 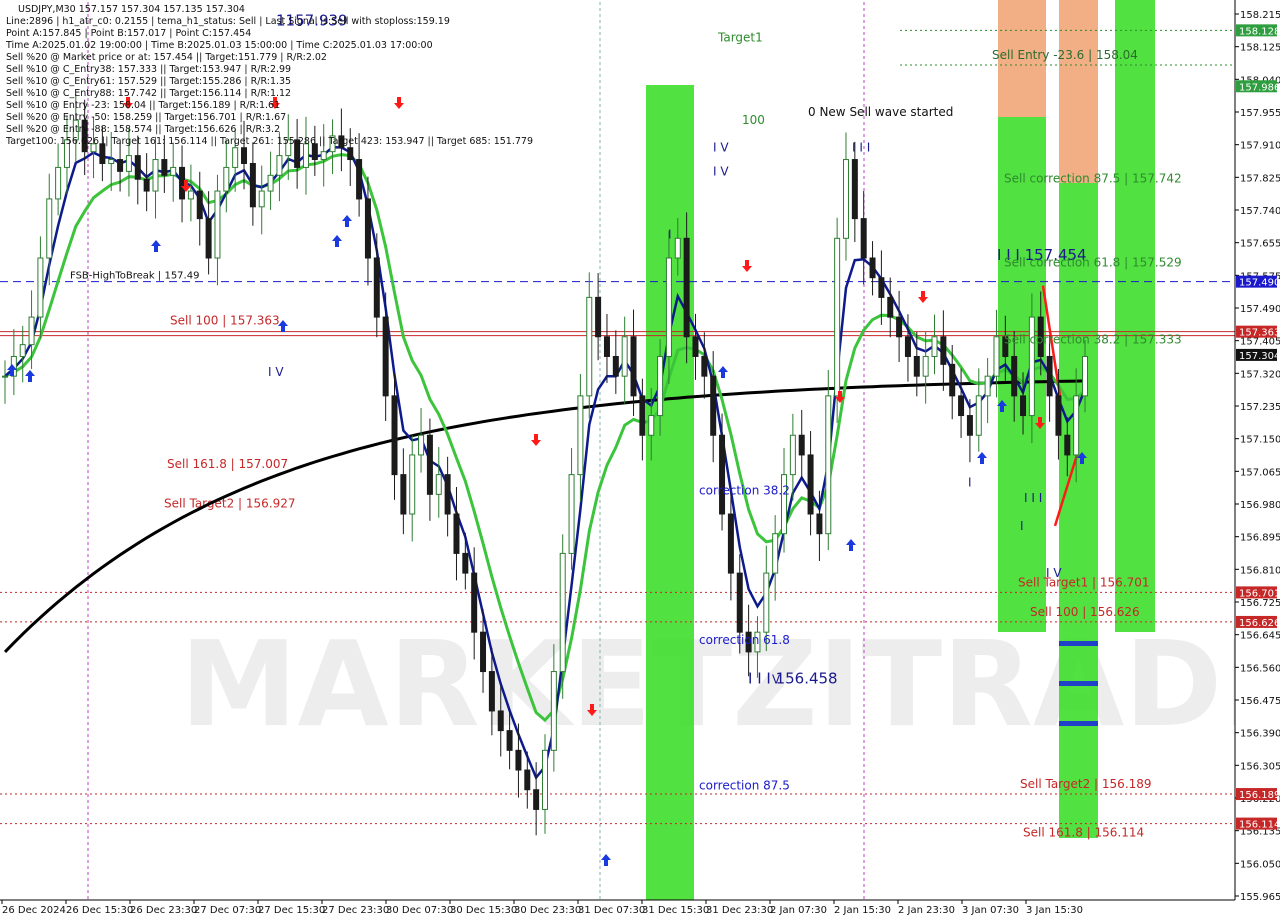 I want to click on y-tick-label: 156.560, so click(x=1260, y=668).